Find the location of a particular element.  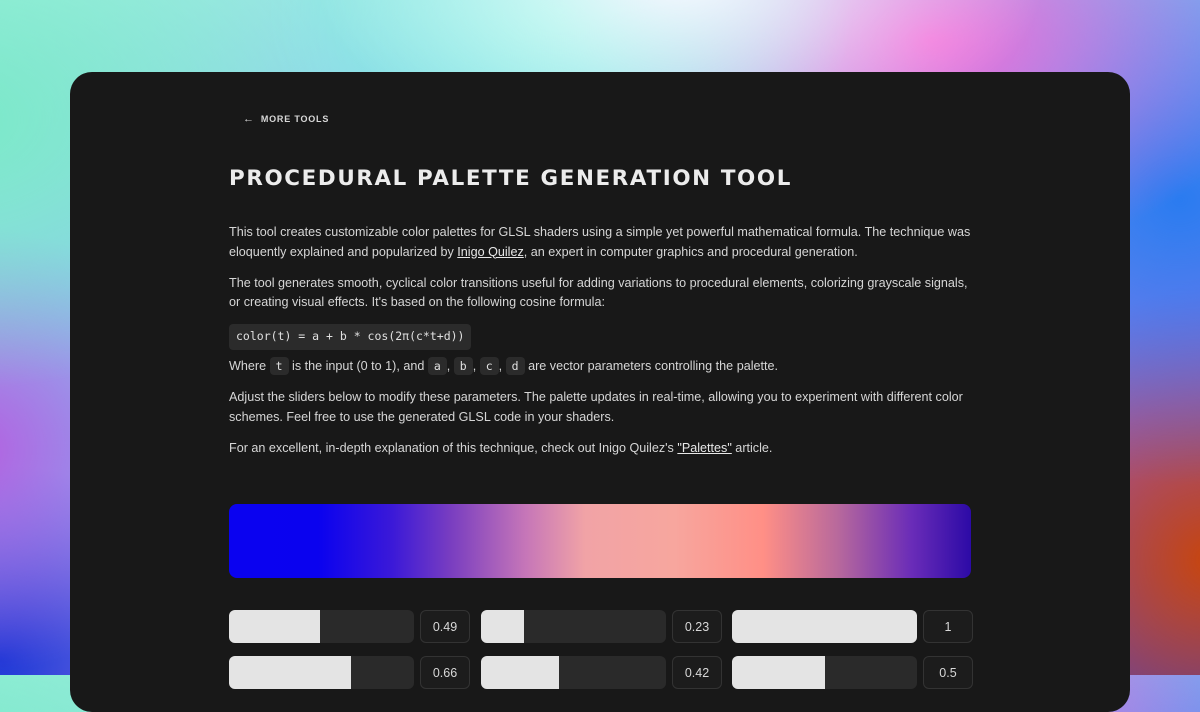

param-b-code: b is located at coordinates (463, 366).